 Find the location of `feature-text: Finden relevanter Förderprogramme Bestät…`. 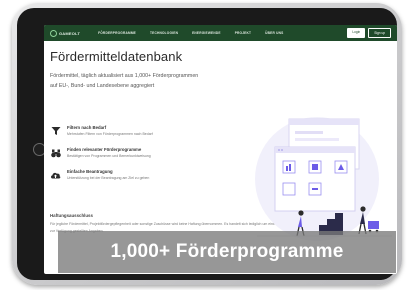

feature-text: Finden relevanter Förderprogramme Bestät… is located at coordinates (109, 152).